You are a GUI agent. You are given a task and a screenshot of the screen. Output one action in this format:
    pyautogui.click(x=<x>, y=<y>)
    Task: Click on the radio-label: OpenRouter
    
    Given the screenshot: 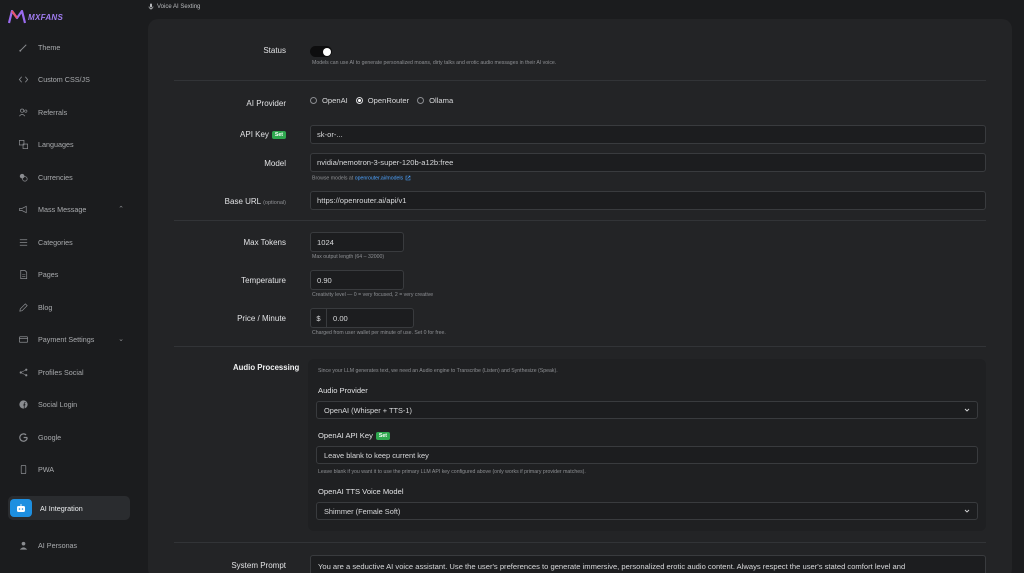 What is the action you would take?
    pyautogui.click(x=388, y=100)
    